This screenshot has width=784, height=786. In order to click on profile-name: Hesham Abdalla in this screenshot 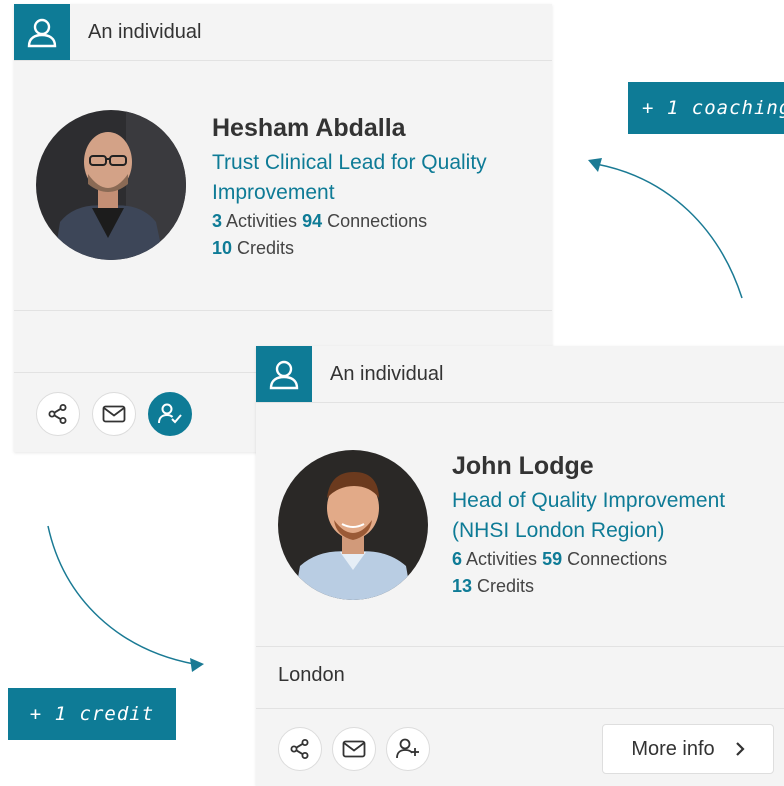, I will do `click(309, 128)`.